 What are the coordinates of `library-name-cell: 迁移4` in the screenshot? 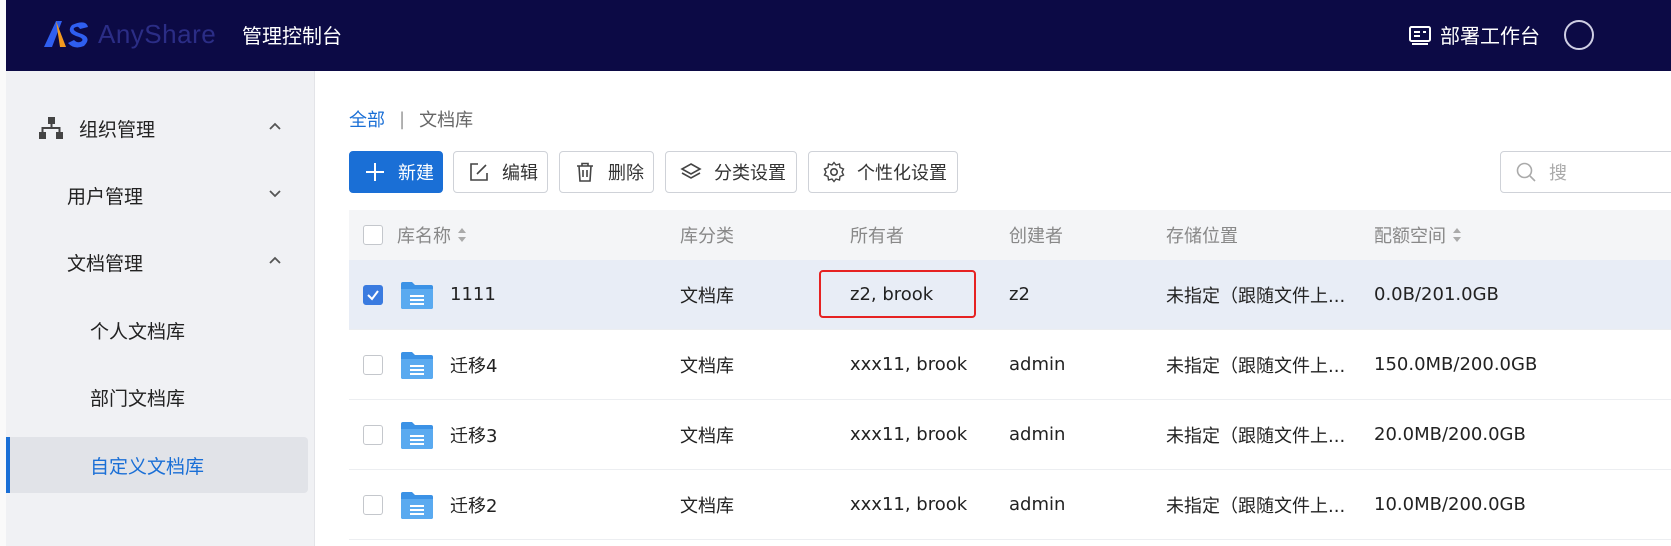 It's located at (448, 364).